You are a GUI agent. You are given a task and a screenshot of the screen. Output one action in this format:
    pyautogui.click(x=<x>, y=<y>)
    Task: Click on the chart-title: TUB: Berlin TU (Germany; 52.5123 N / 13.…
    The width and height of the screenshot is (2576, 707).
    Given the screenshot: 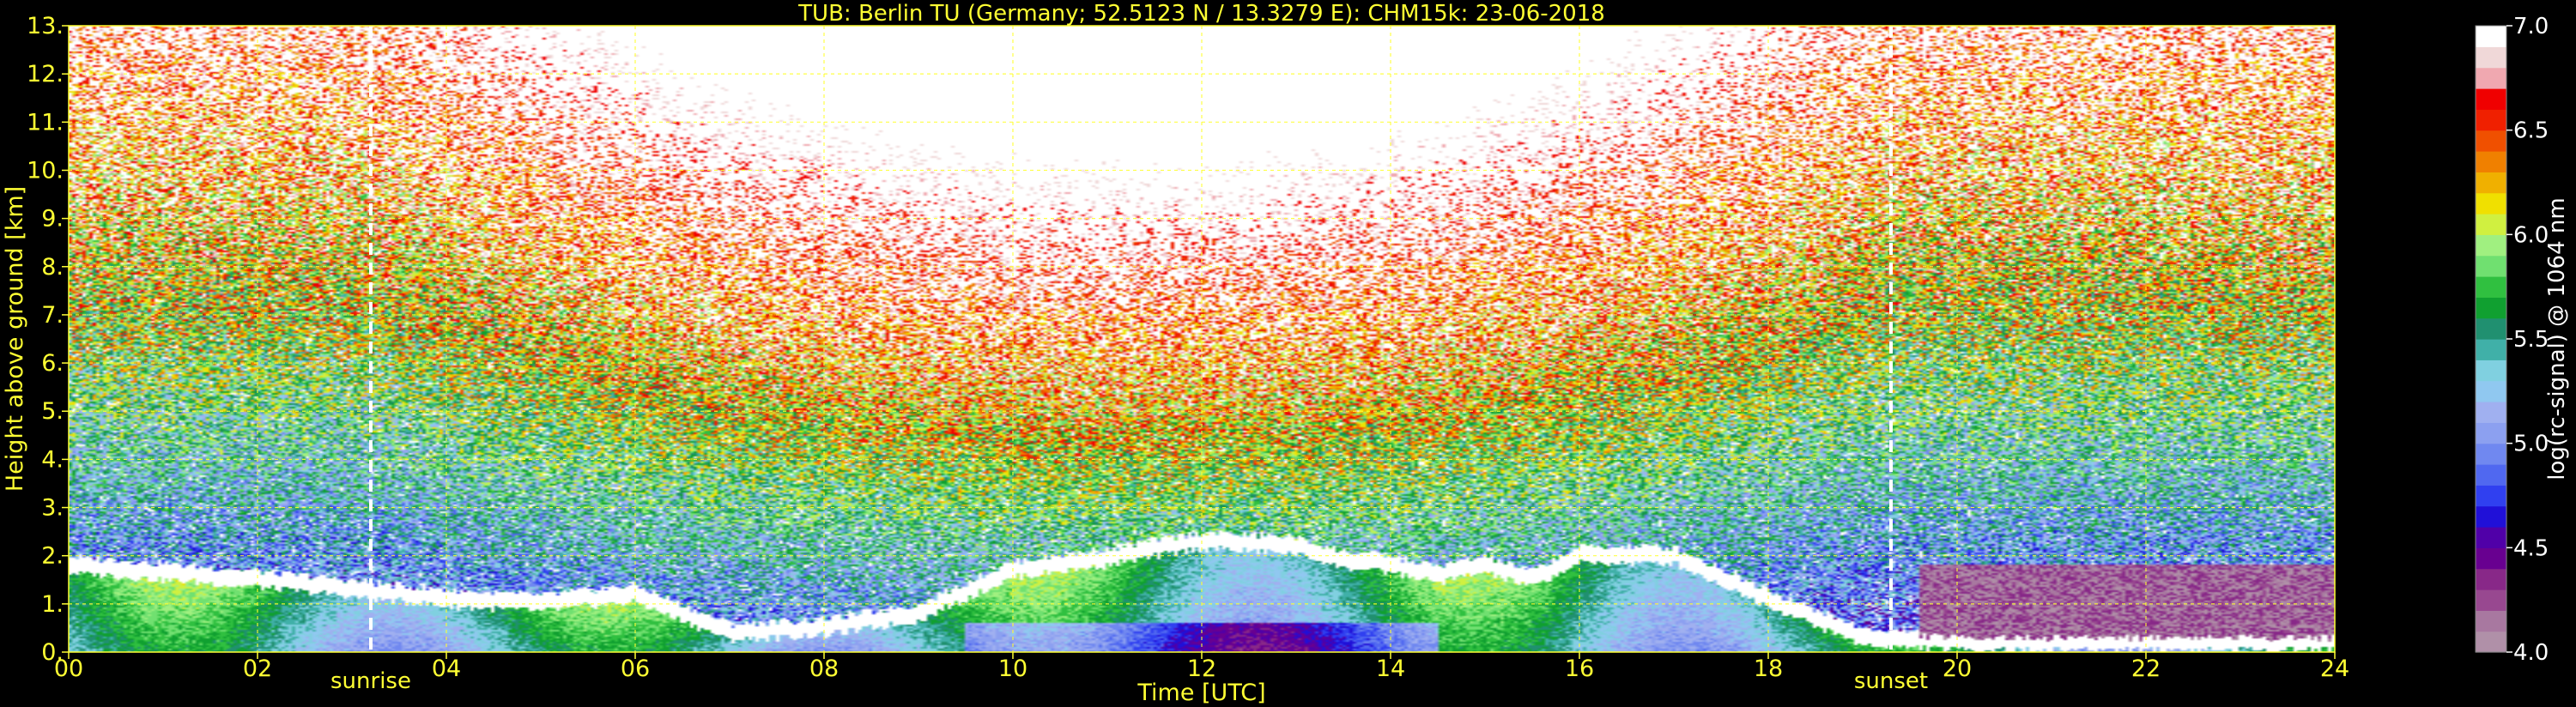 What is the action you would take?
    pyautogui.click(x=1201, y=14)
    